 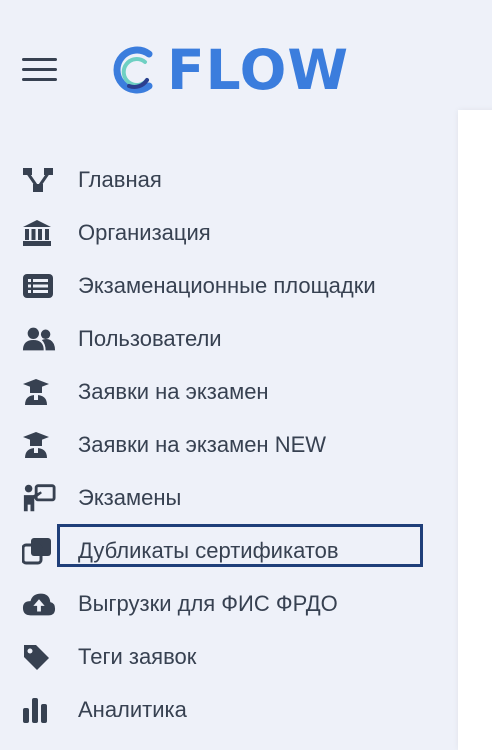 I want to click on copy-icon, so click(x=39, y=551).